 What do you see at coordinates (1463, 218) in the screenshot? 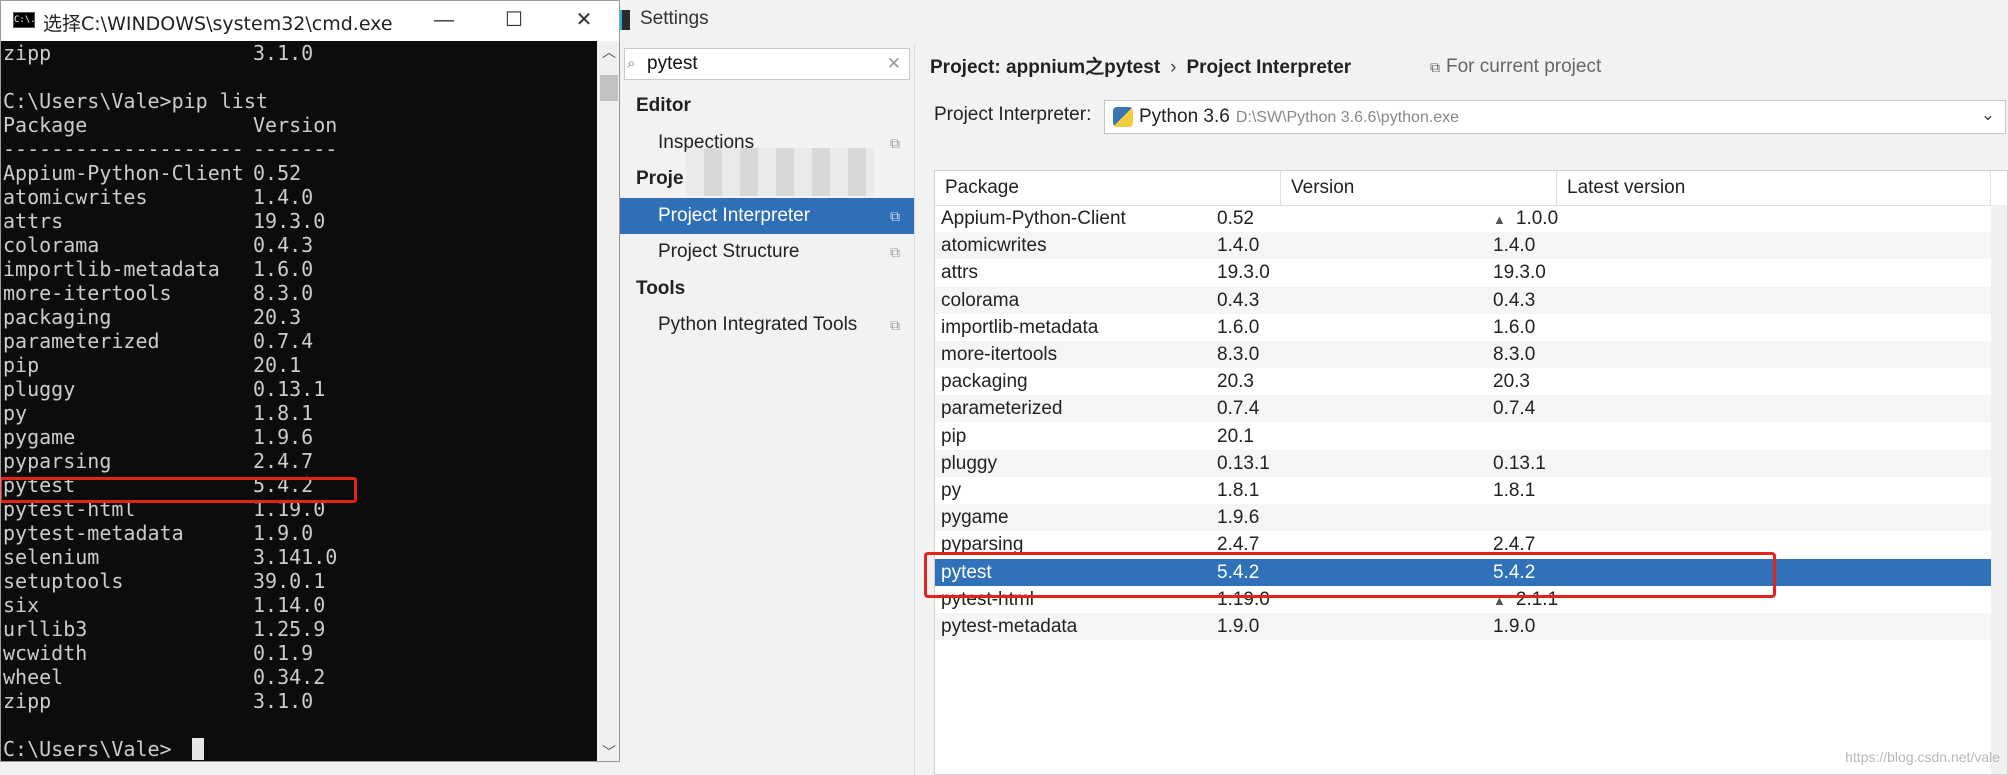
I see `table-row: Appium-Python-Client 0.52 ▲ 1.0.0` at bounding box center [1463, 218].